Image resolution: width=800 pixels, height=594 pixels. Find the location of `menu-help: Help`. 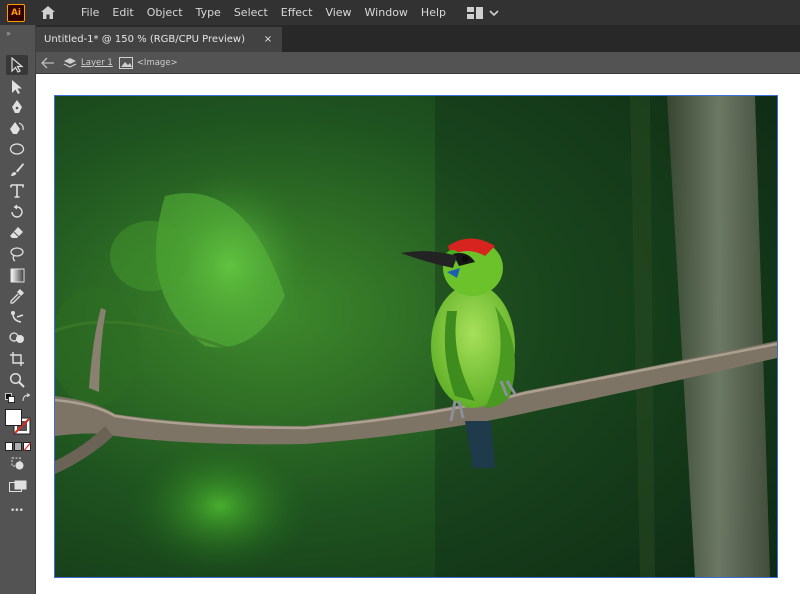

menu-help: Help is located at coordinates (433, 12).